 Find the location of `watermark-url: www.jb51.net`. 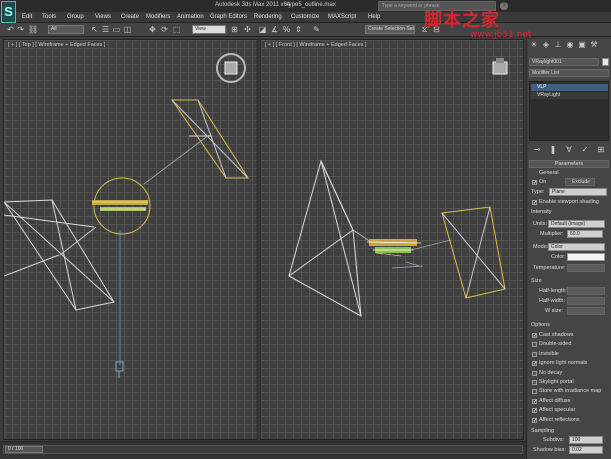

watermark-url: www.jb51.net is located at coordinates (501, 35).